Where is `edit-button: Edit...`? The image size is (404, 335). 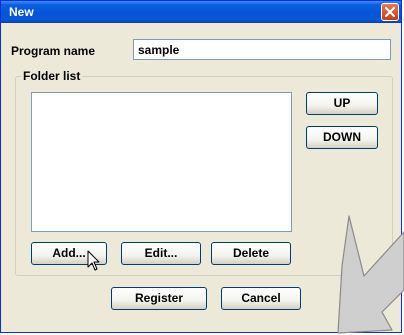
edit-button: Edit... is located at coordinates (161, 253).